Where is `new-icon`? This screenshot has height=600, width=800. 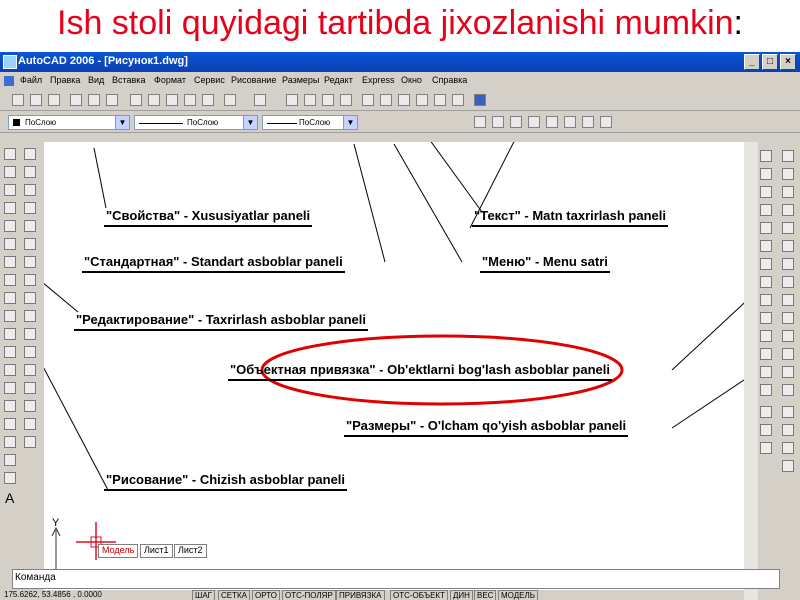 new-icon is located at coordinates (18, 100).